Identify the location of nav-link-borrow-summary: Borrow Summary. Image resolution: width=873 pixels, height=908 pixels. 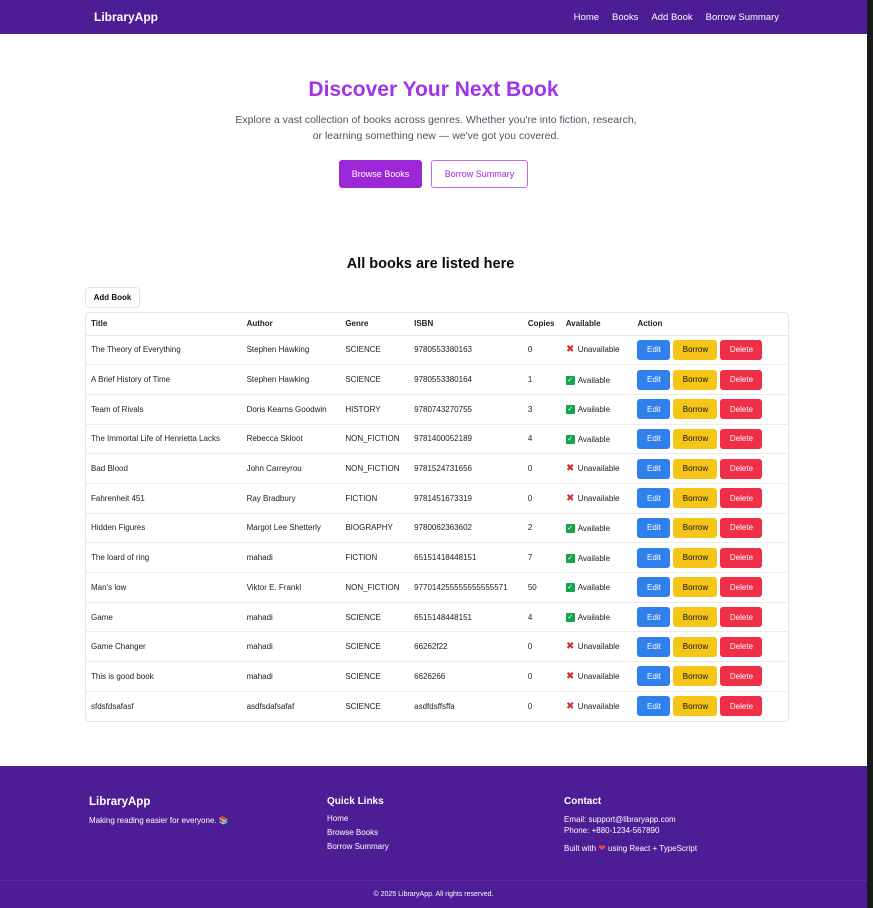
(742, 17).